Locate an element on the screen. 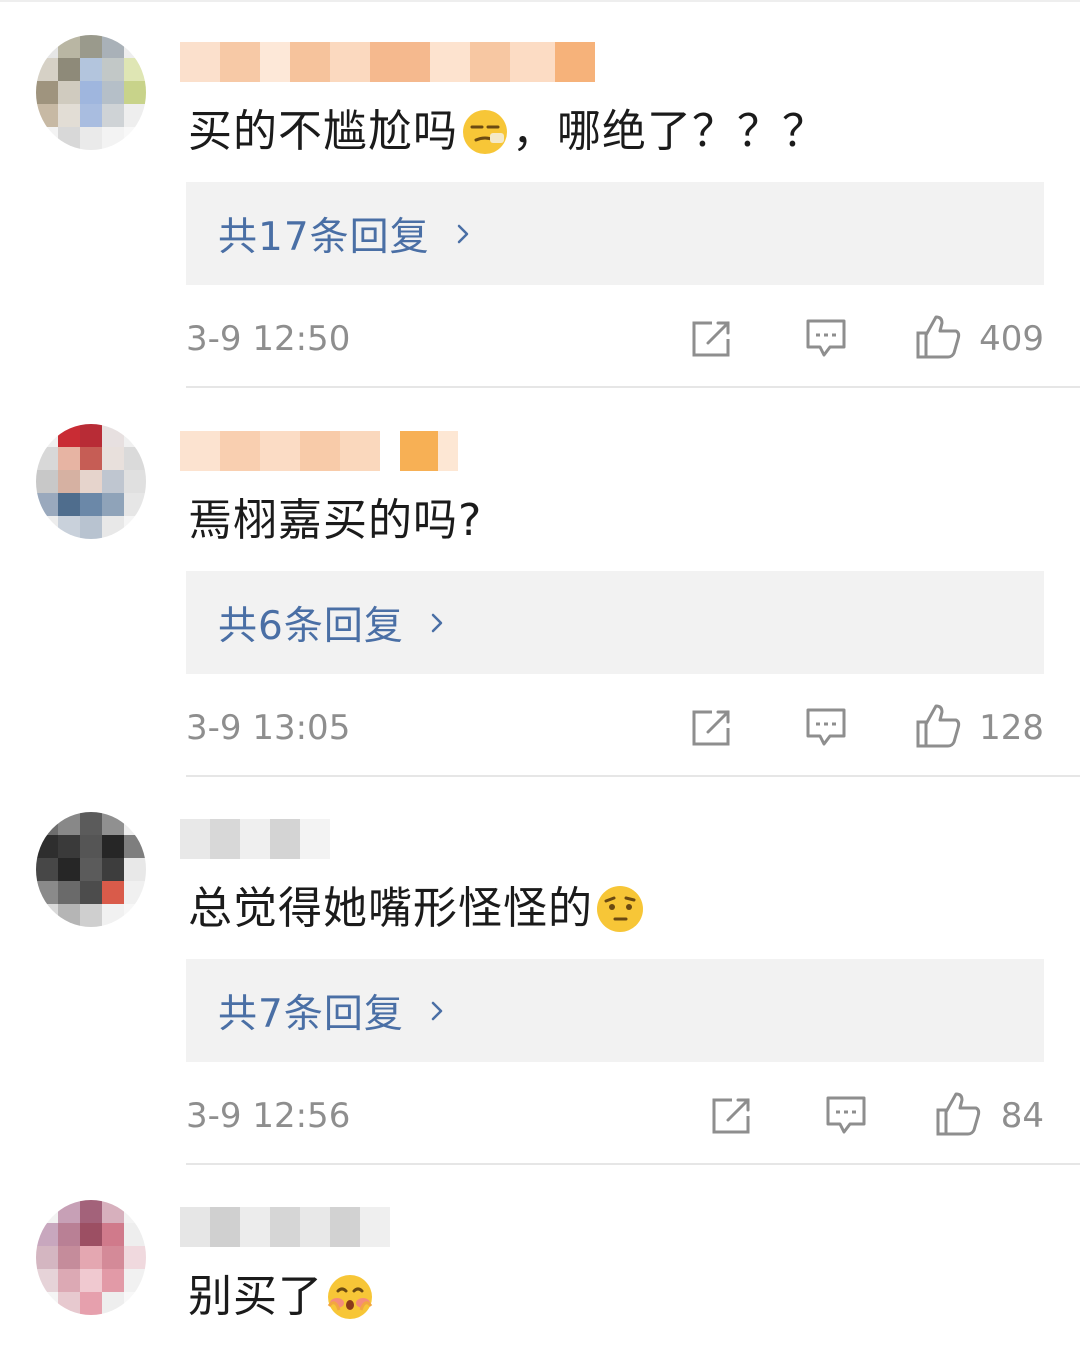 Image resolution: width=1080 pixels, height=1360 pixels. comment-meta: 3-9 12:50 409 is located at coordinates (616, 339).